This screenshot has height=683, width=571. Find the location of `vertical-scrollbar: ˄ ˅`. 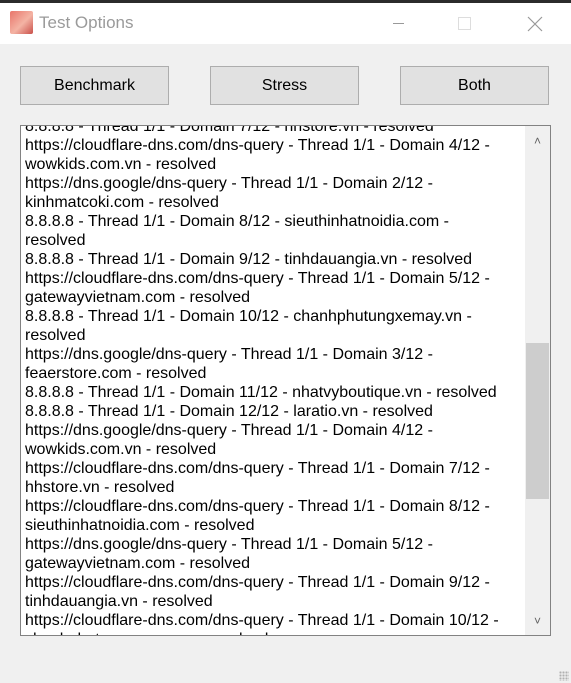

vertical-scrollbar: ˄ ˅ is located at coordinates (537, 380).